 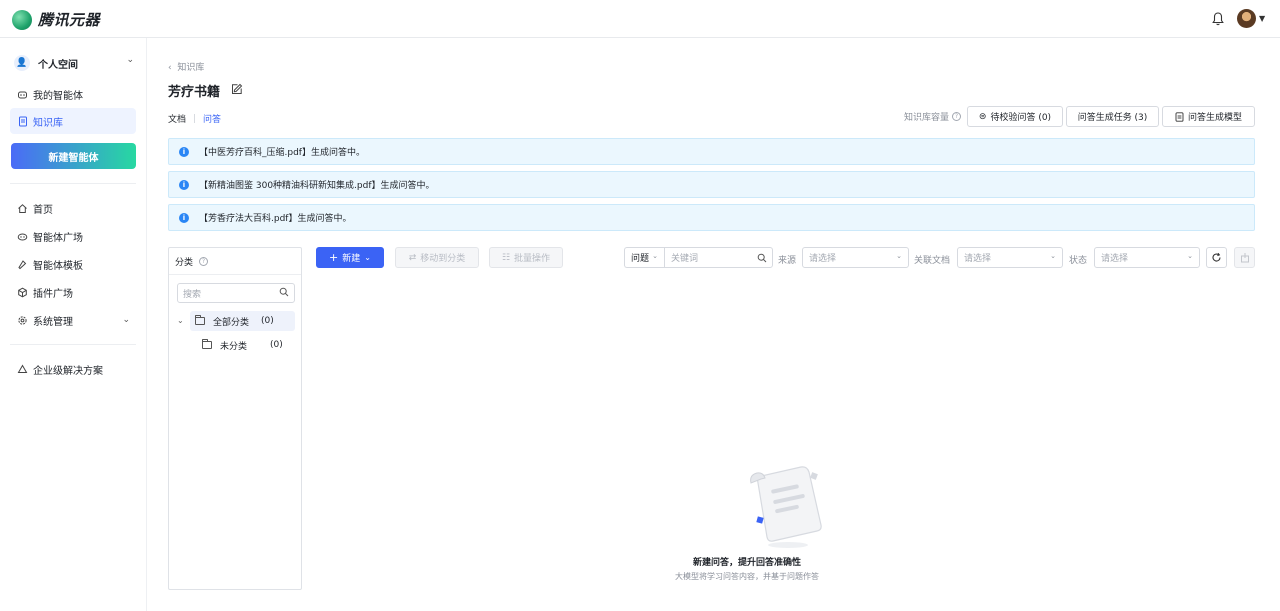 What do you see at coordinates (48, 123) in the screenshot?
I see `sidebar-item-label: 知识库` at bounding box center [48, 123].